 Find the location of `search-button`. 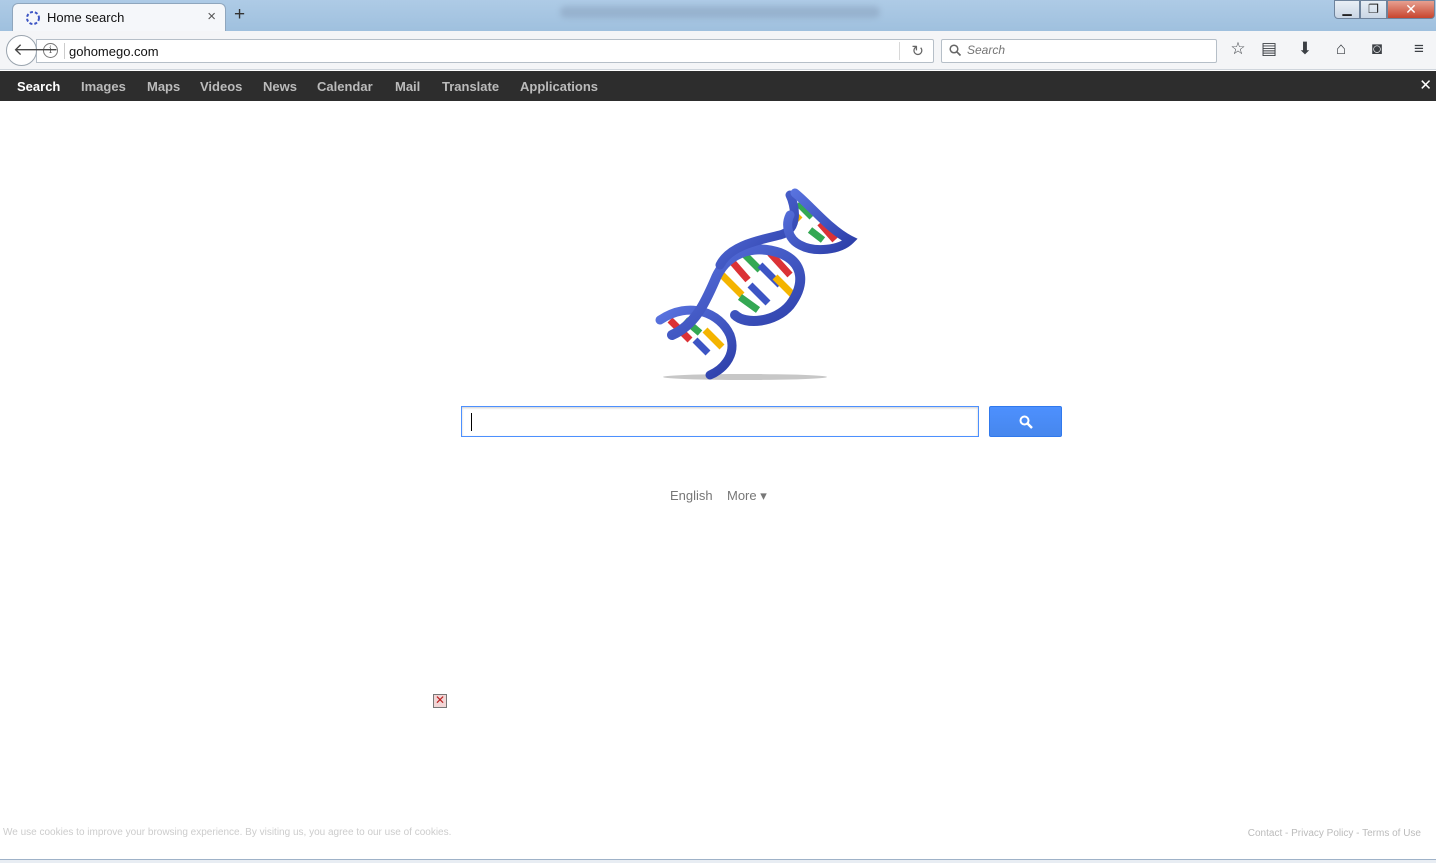

search-button is located at coordinates (1025, 421).